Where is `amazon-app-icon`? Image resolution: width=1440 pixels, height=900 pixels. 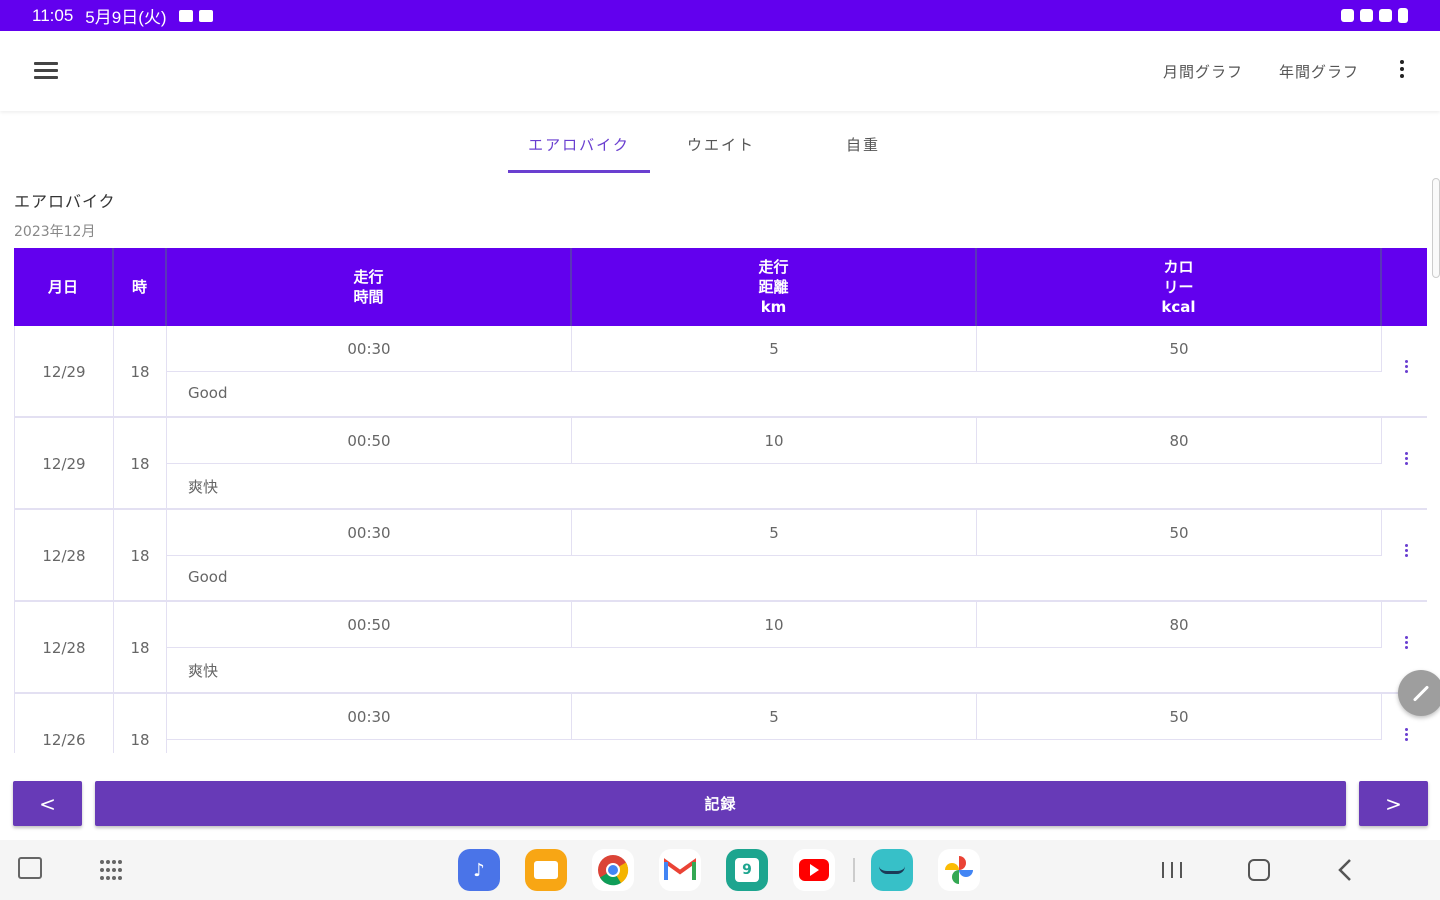
amazon-app-icon is located at coordinates (892, 870).